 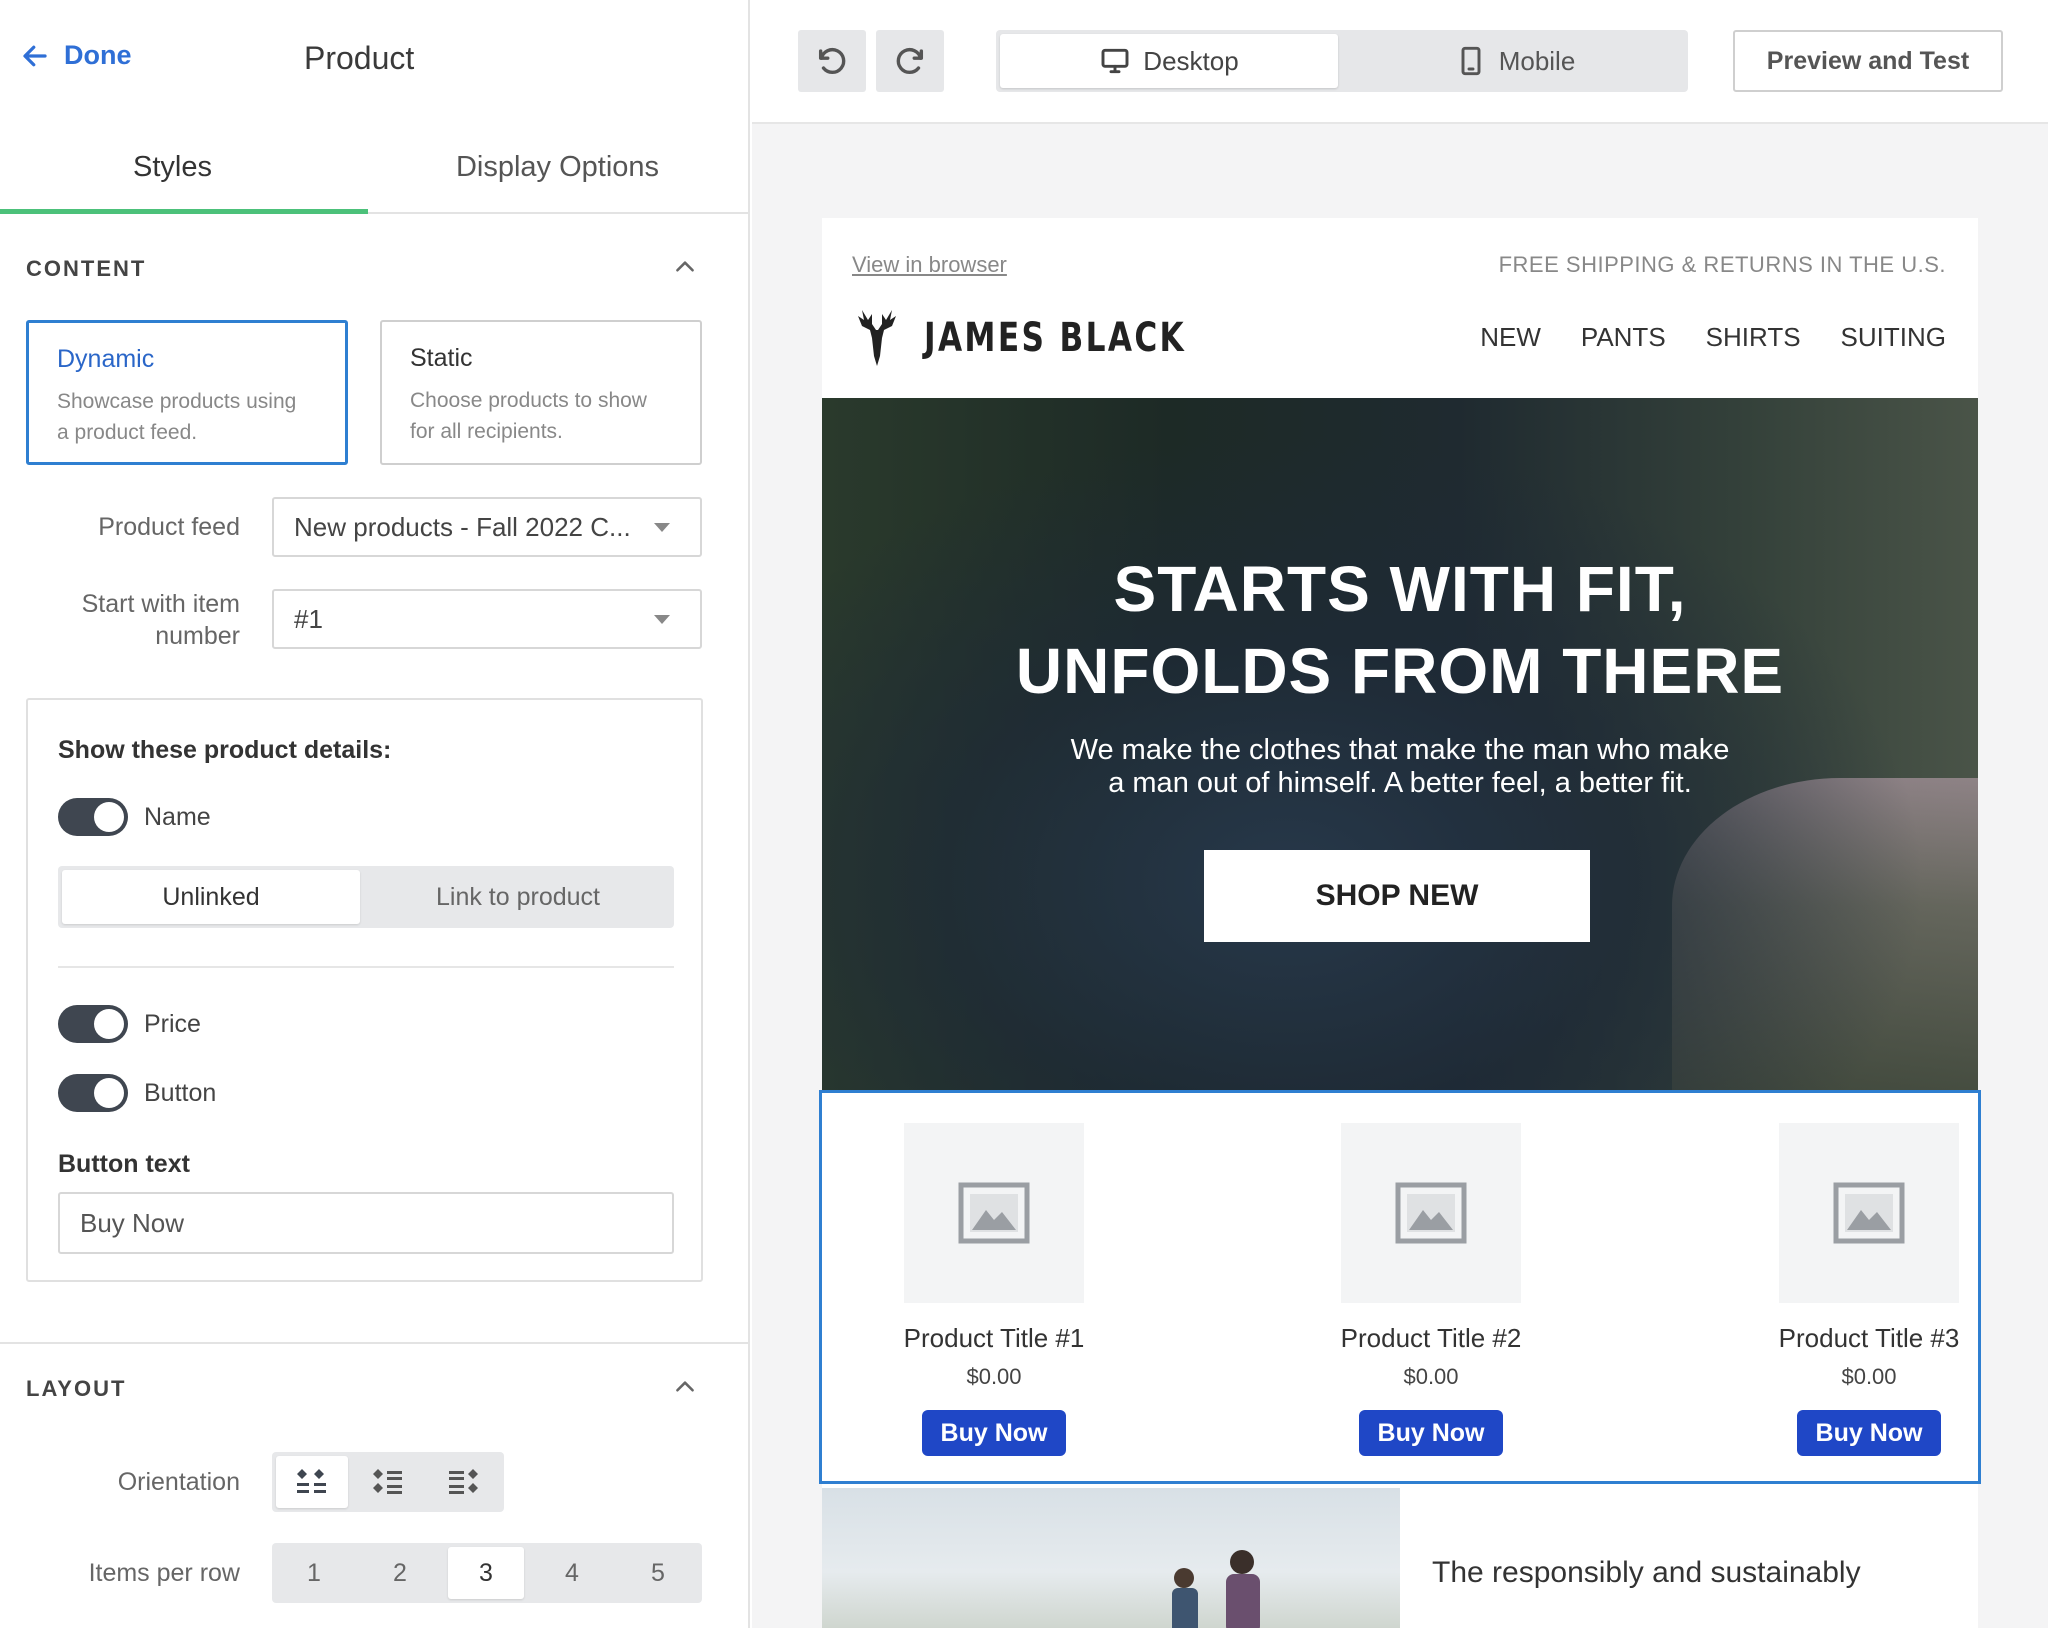 What do you see at coordinates (877, 338) in the screenshot?
I see `deer-logo-icon` at bounding box center [877, 338].